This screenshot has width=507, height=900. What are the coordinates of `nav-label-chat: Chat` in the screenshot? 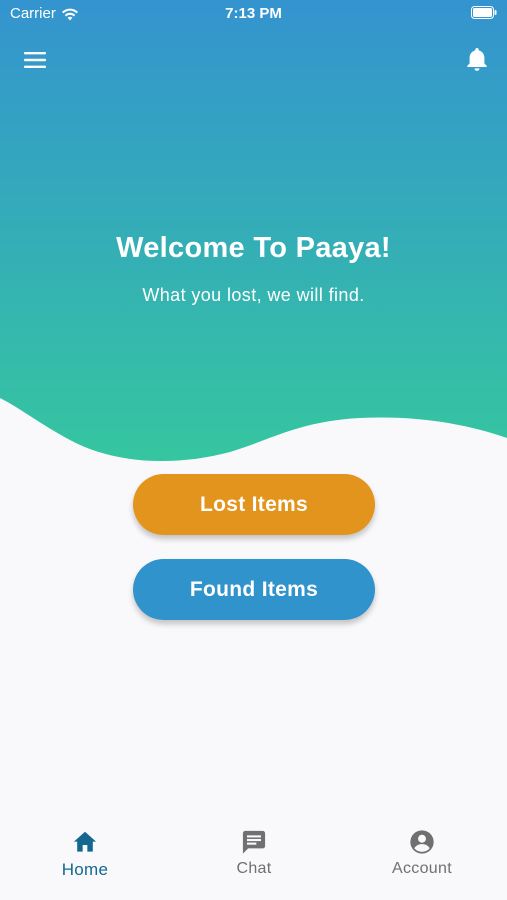 It's located at (254, 868).